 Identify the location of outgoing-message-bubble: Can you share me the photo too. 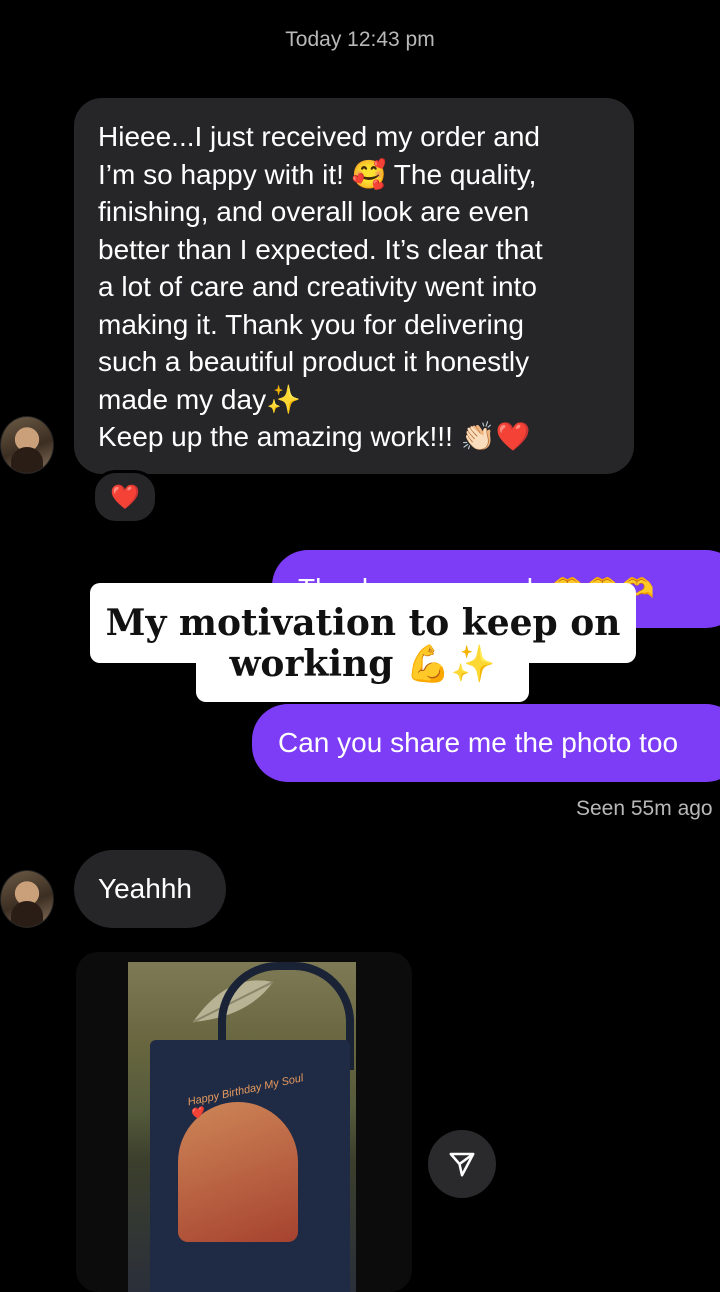
(486, 743).